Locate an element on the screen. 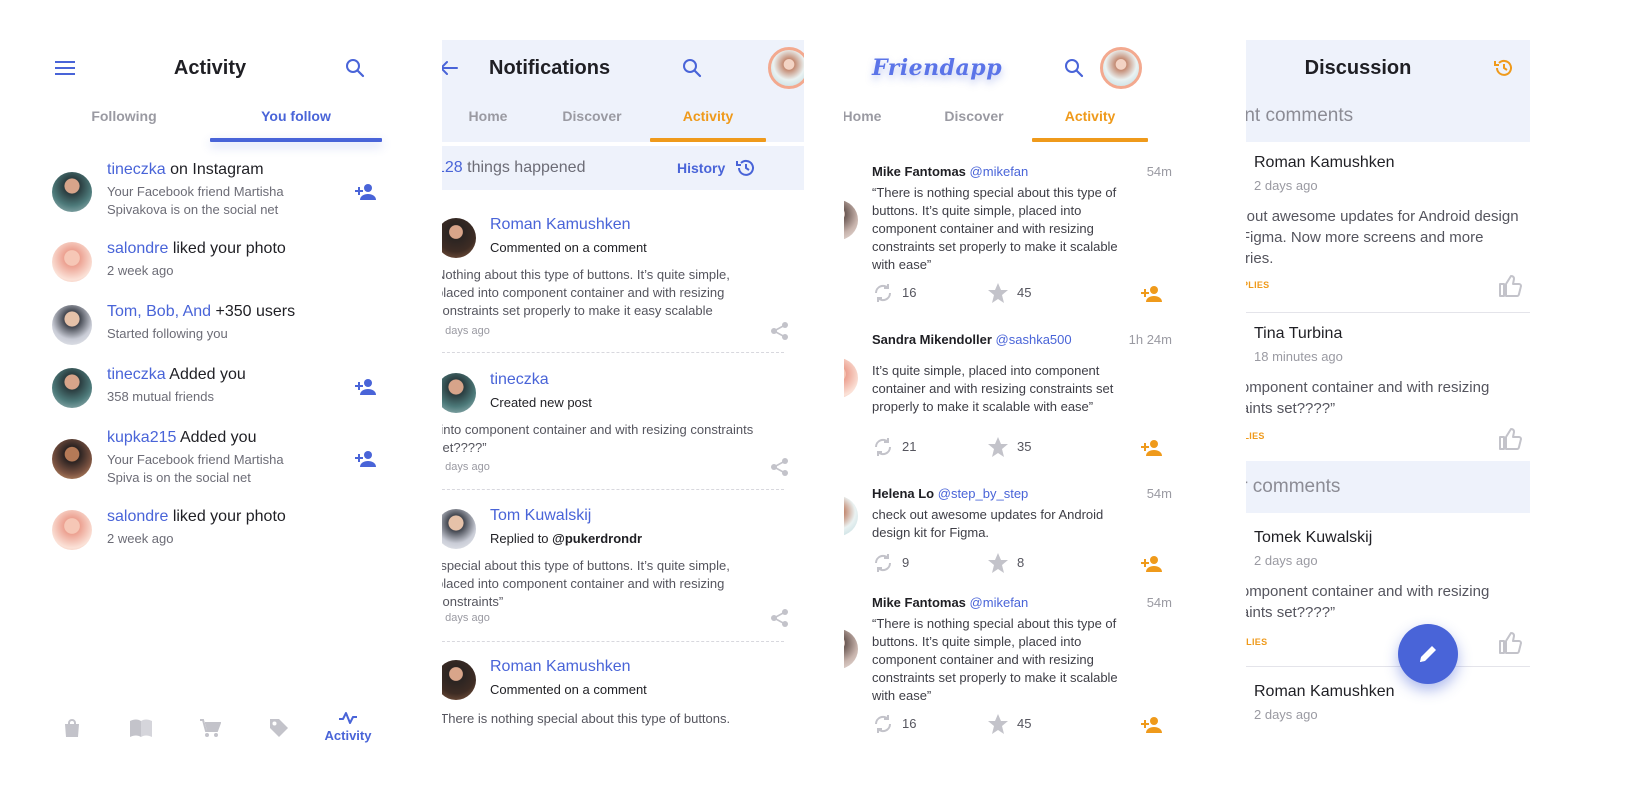  tab-you-follow: You follow is located at coordinates (296, 119).